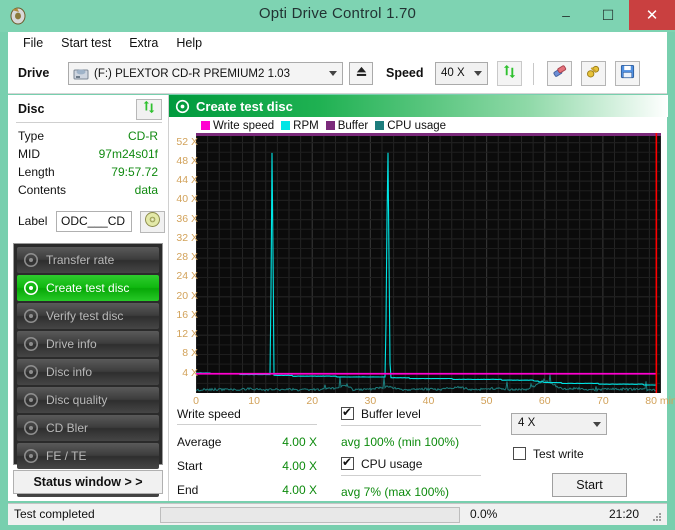 This screenshot has width=675, height=530. I want to click on eject-icon, so click(361, 74).